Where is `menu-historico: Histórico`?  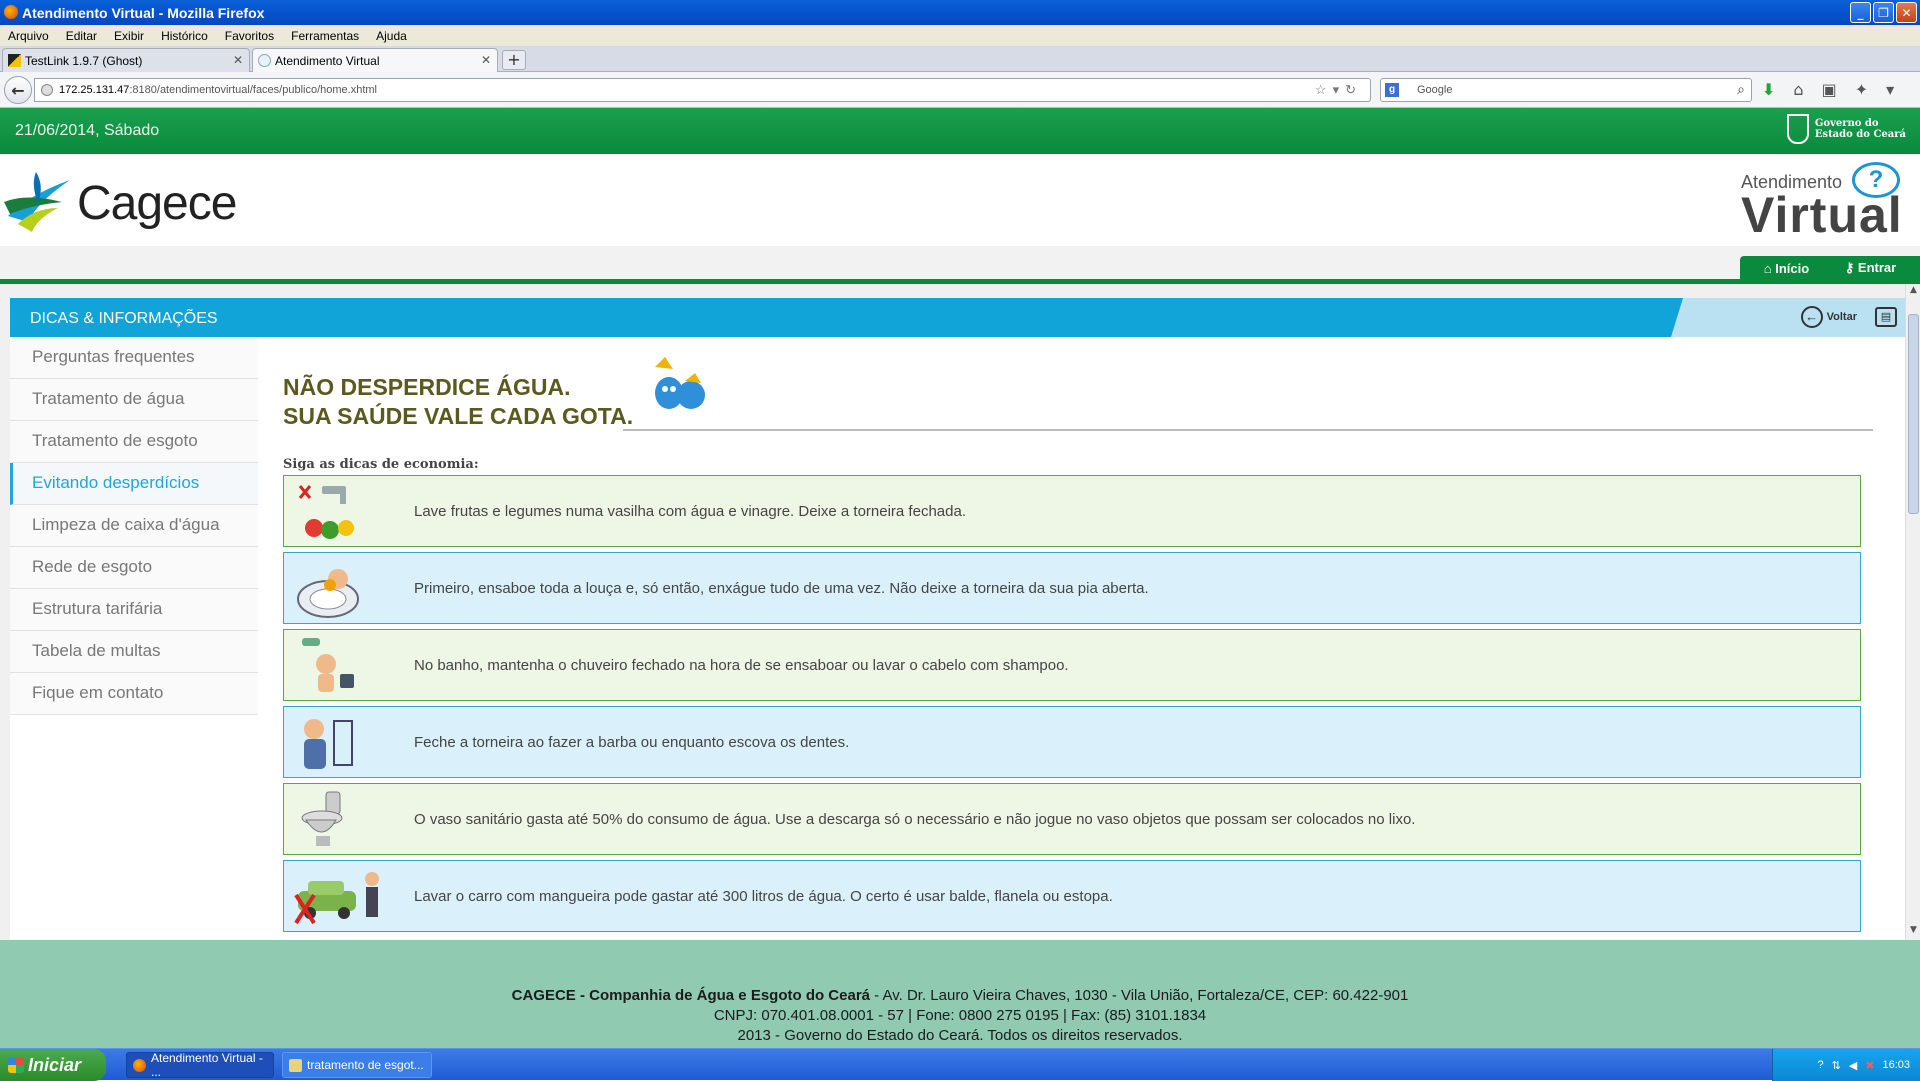 menu-historico: Histórico is located at coordinates (184, 36).